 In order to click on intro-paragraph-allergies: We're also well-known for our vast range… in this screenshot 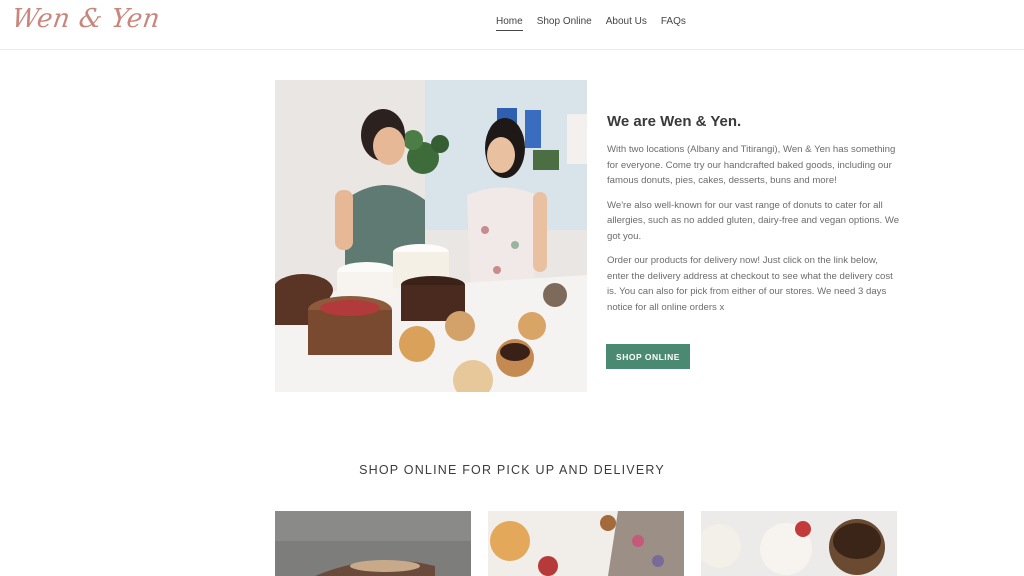, I will do `click(753, 220)`.